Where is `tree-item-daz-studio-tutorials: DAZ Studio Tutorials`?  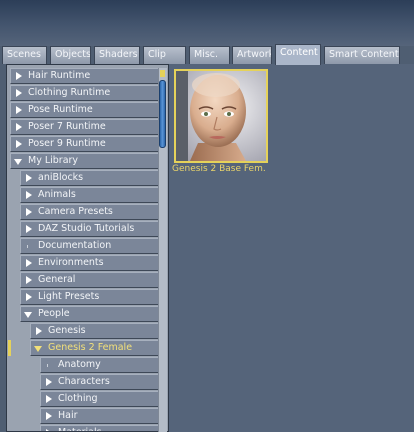 tree-item-daz-studio-tutorials: DAZ Studio Tutorials is located at coordinates (90, 229).